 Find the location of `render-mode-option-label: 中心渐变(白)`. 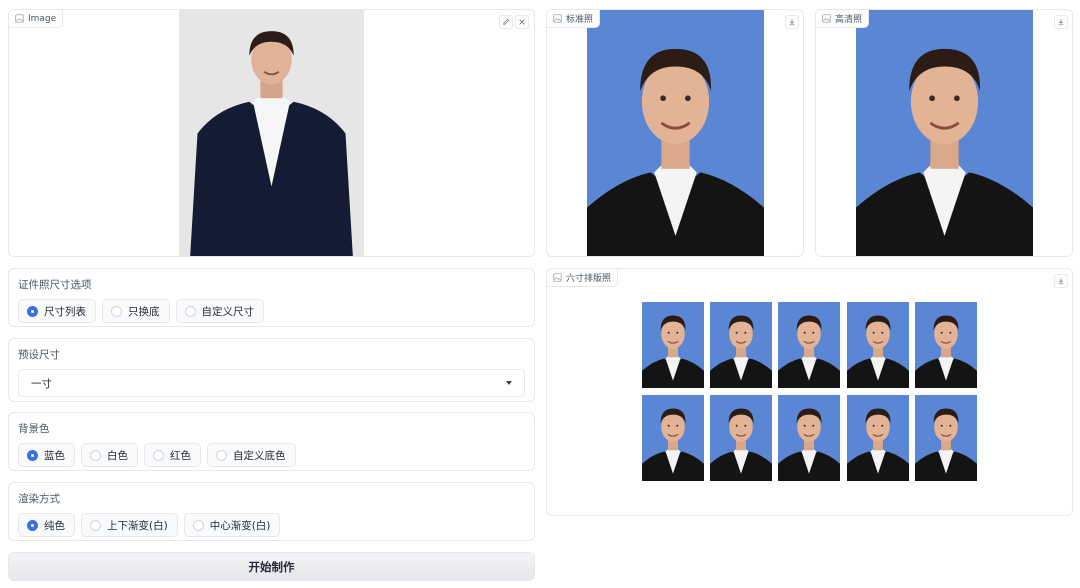

render-mode-option-label: 中心渐变(白) is located at coordinates (240, 525).